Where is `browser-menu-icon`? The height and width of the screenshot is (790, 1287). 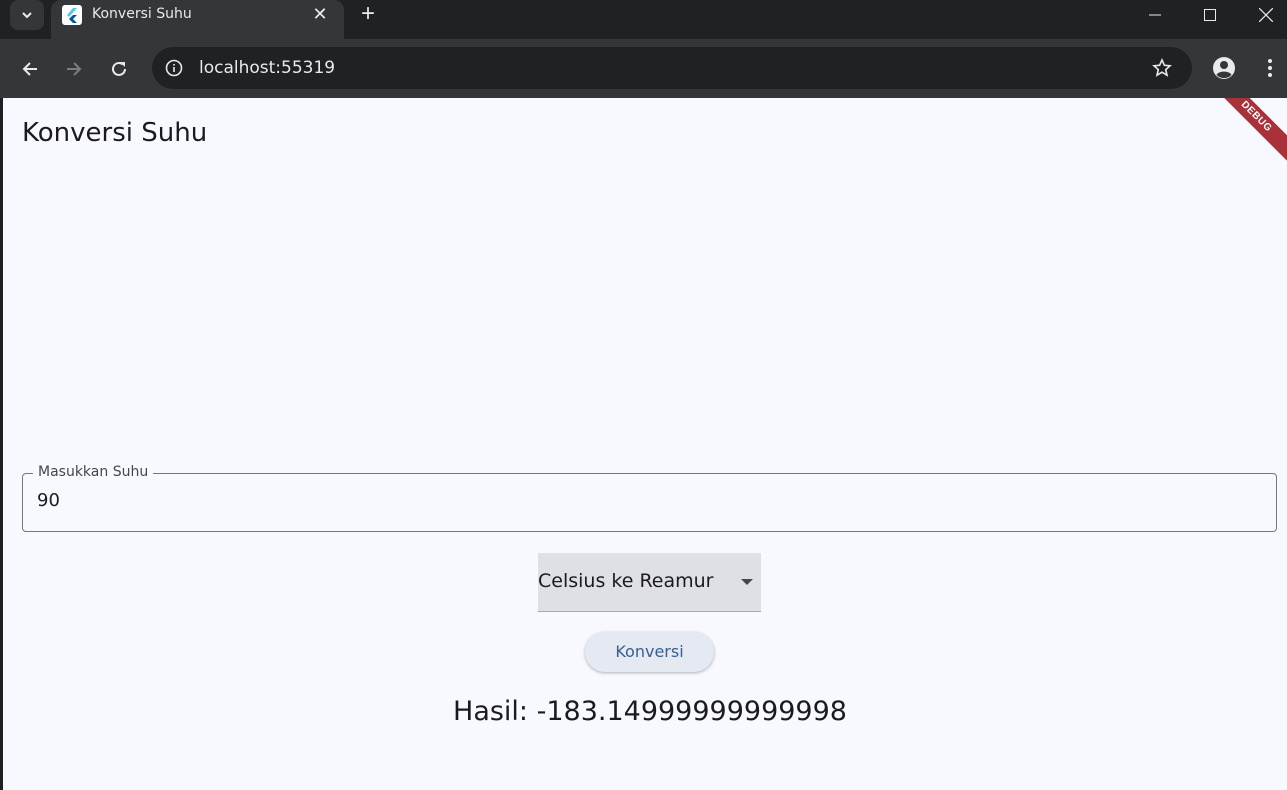
browser-menu-icon is located at coordinates (1270, 68).